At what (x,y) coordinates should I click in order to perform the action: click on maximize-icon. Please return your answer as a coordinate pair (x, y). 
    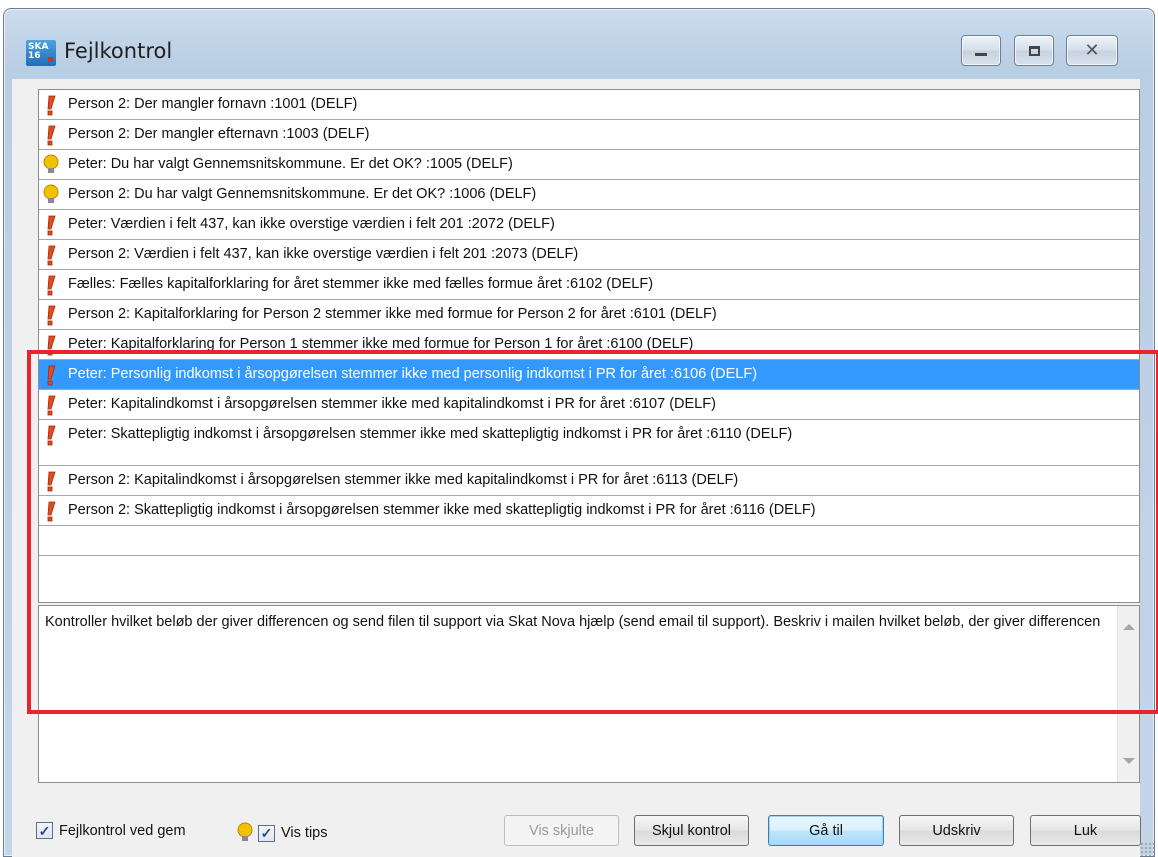
    Looking at the image, I should click on (1034, 50).